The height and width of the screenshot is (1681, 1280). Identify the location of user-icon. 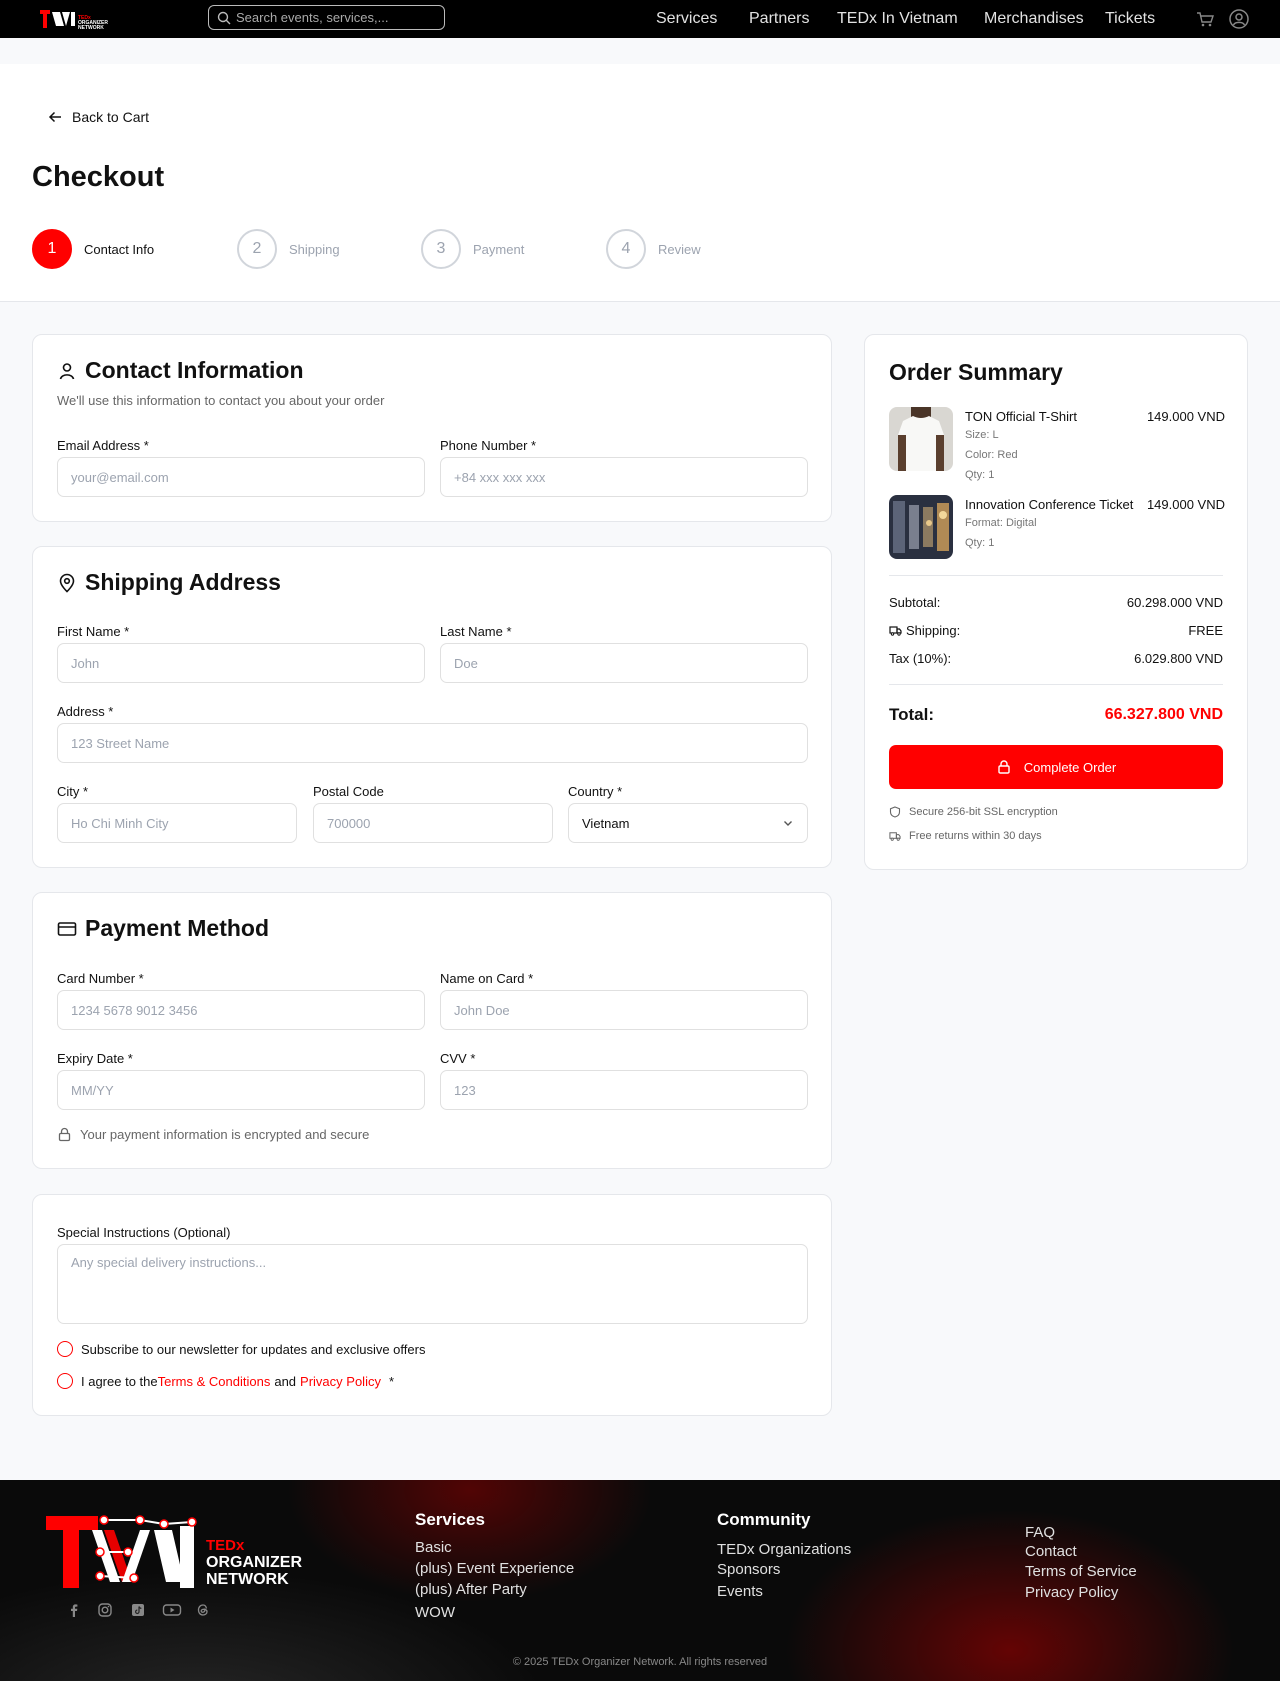
(1239, 19).